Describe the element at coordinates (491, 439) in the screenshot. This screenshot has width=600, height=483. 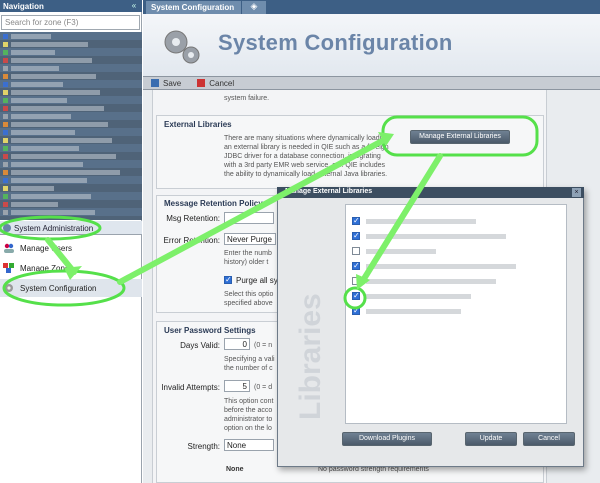
I see `update-button: Update` at that location.